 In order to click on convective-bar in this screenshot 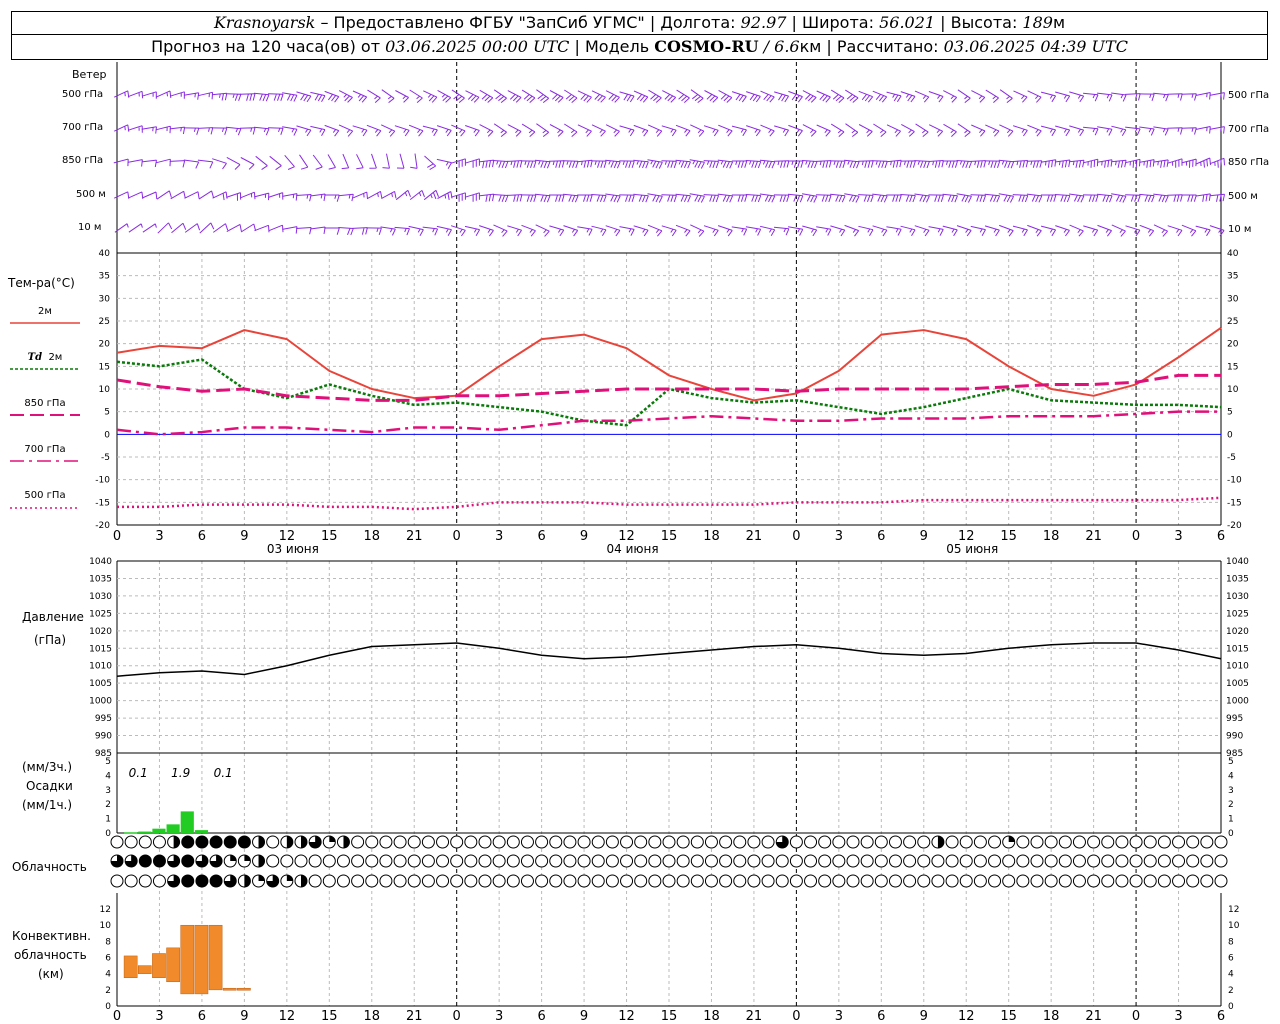, I will do `click(159, 965)`.